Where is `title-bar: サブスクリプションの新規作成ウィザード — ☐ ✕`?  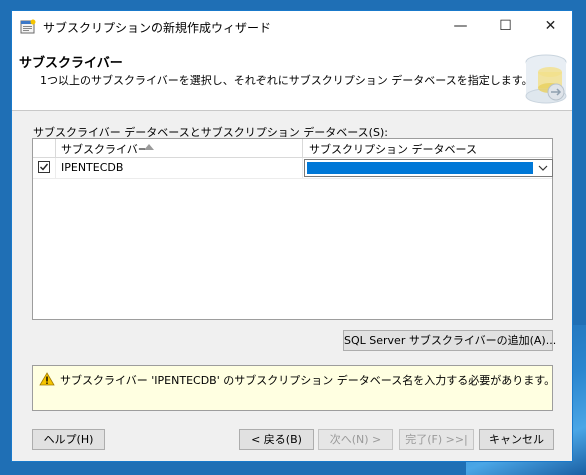 title-bar: サブスクリプションの新規作成ウィザード — ☐ ✕ is located at coordinates (292, 26).